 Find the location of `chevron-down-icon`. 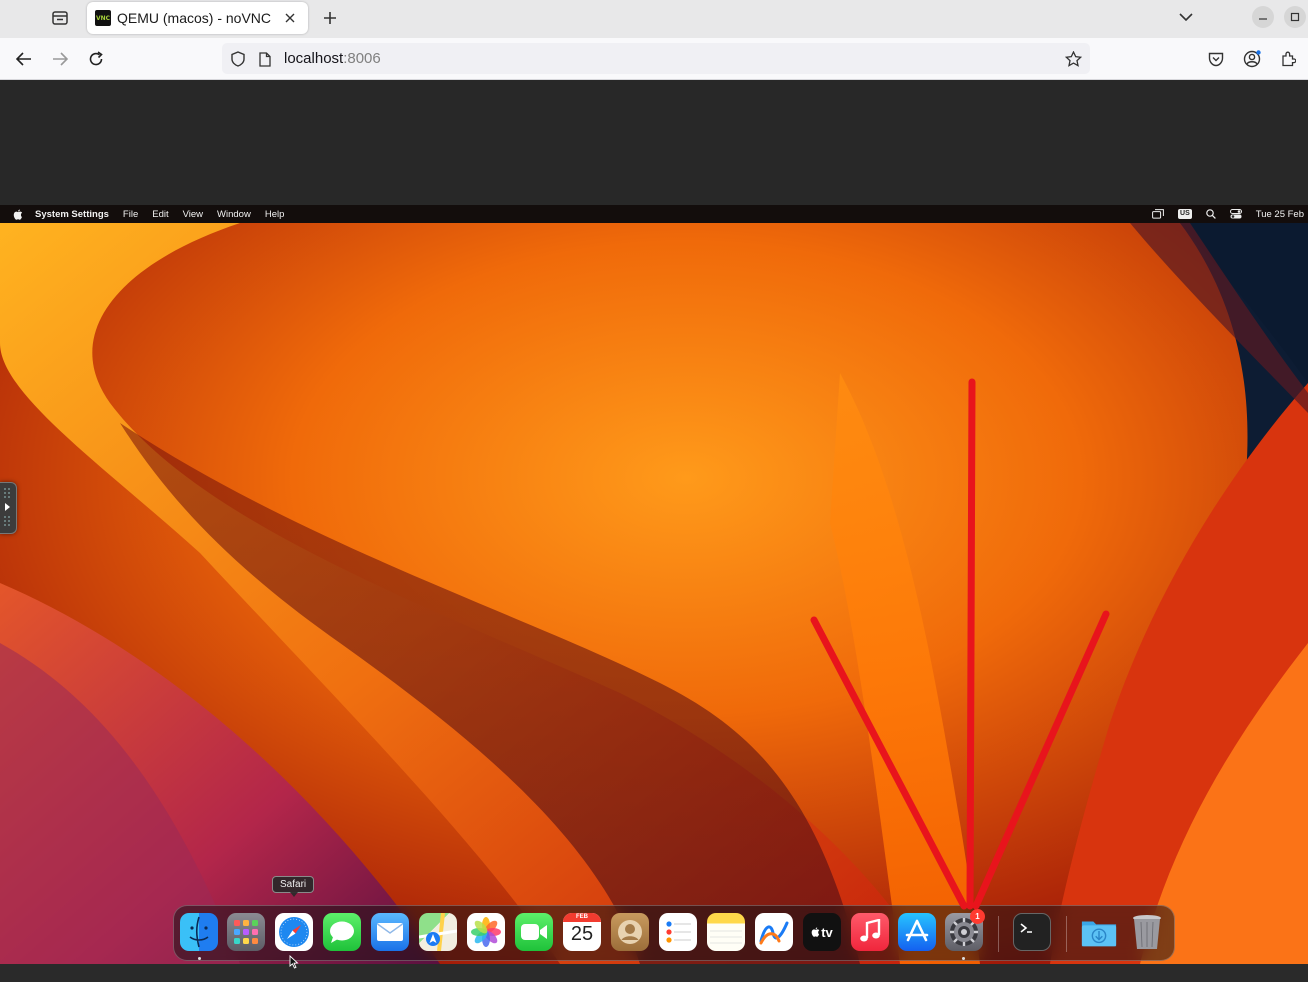

chevron-down-icon is located at coordinates (1186, 17).